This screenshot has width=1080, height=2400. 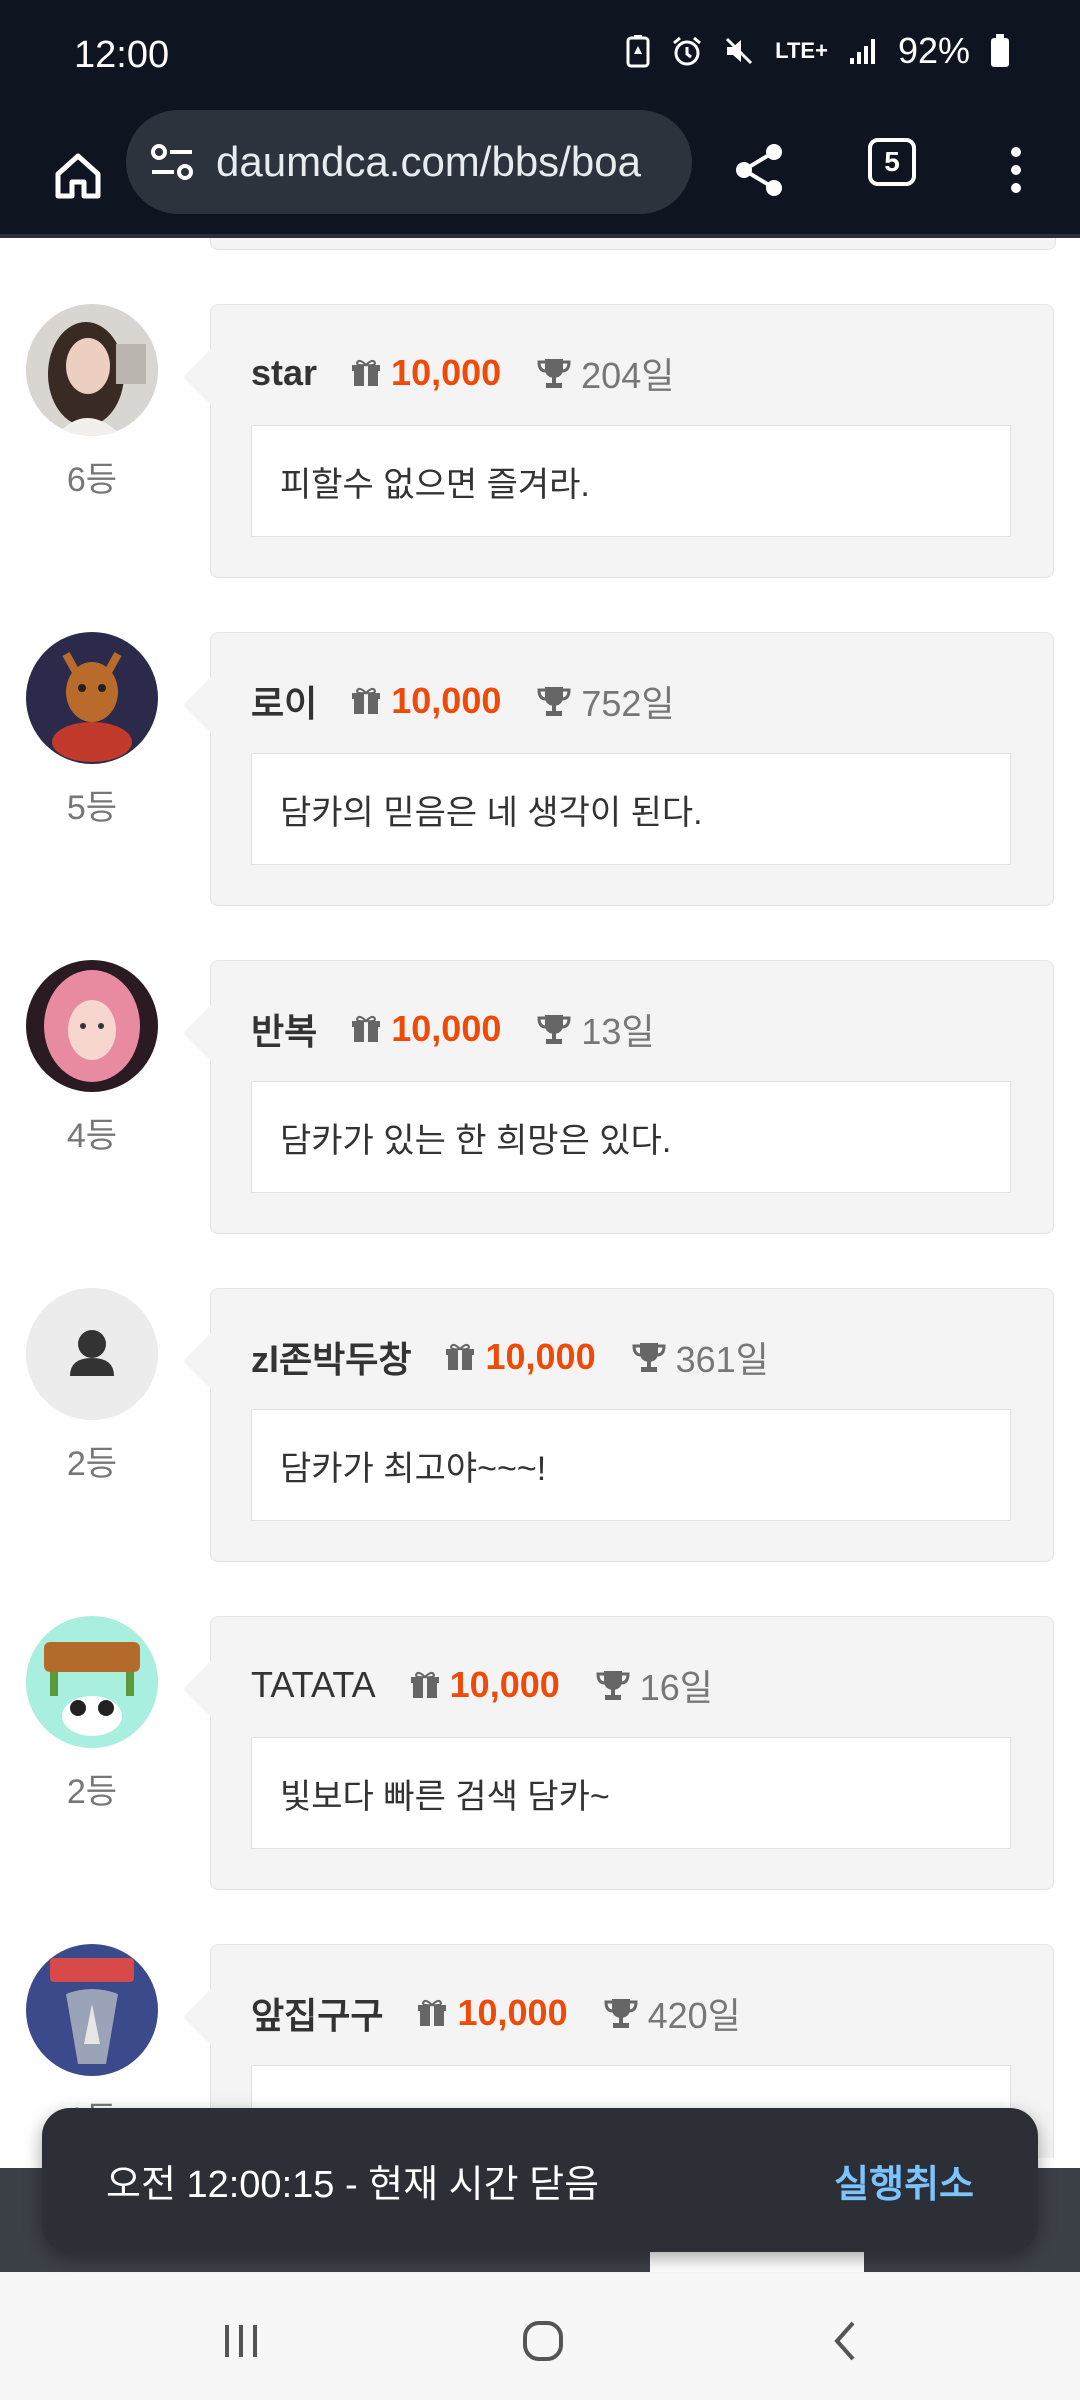 I want to click on comment-card: 로이 10,000 752일 담카의 믿음은 네 생각이 된다., so click(x=618, y=769).